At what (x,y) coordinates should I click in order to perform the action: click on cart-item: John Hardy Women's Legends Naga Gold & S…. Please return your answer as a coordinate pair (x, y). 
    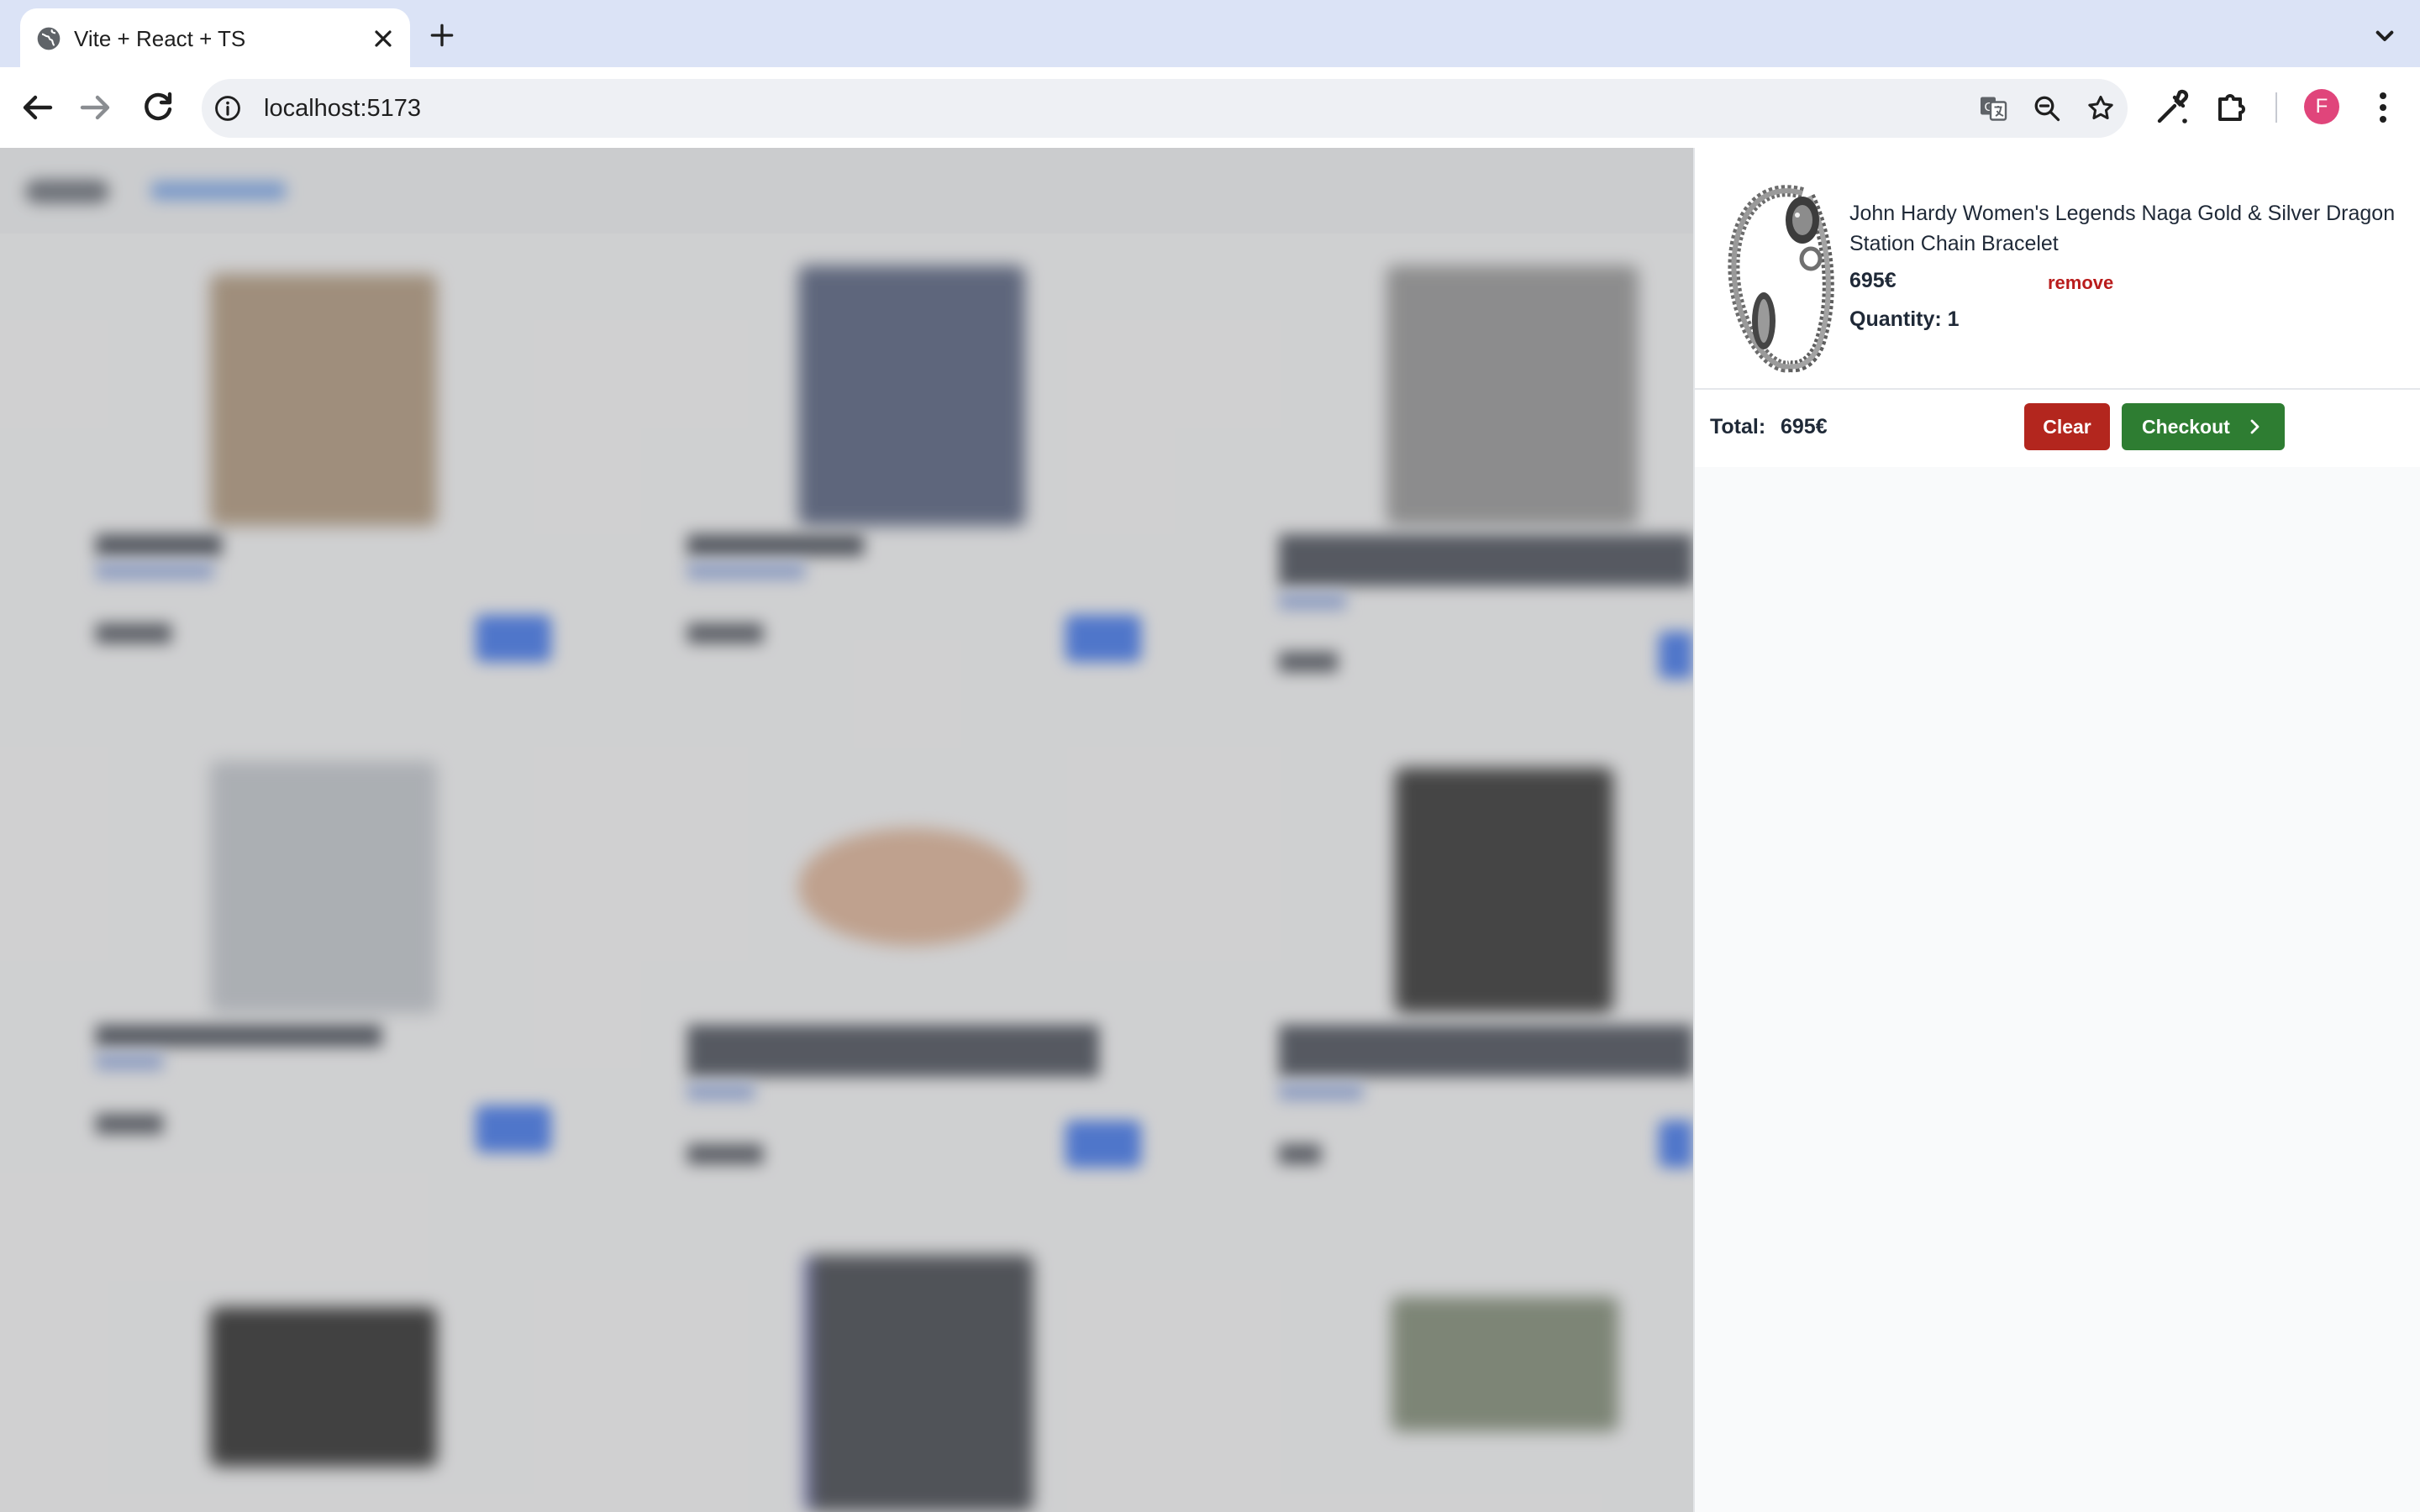
    Looking at the image, I should click on (2057, 268).